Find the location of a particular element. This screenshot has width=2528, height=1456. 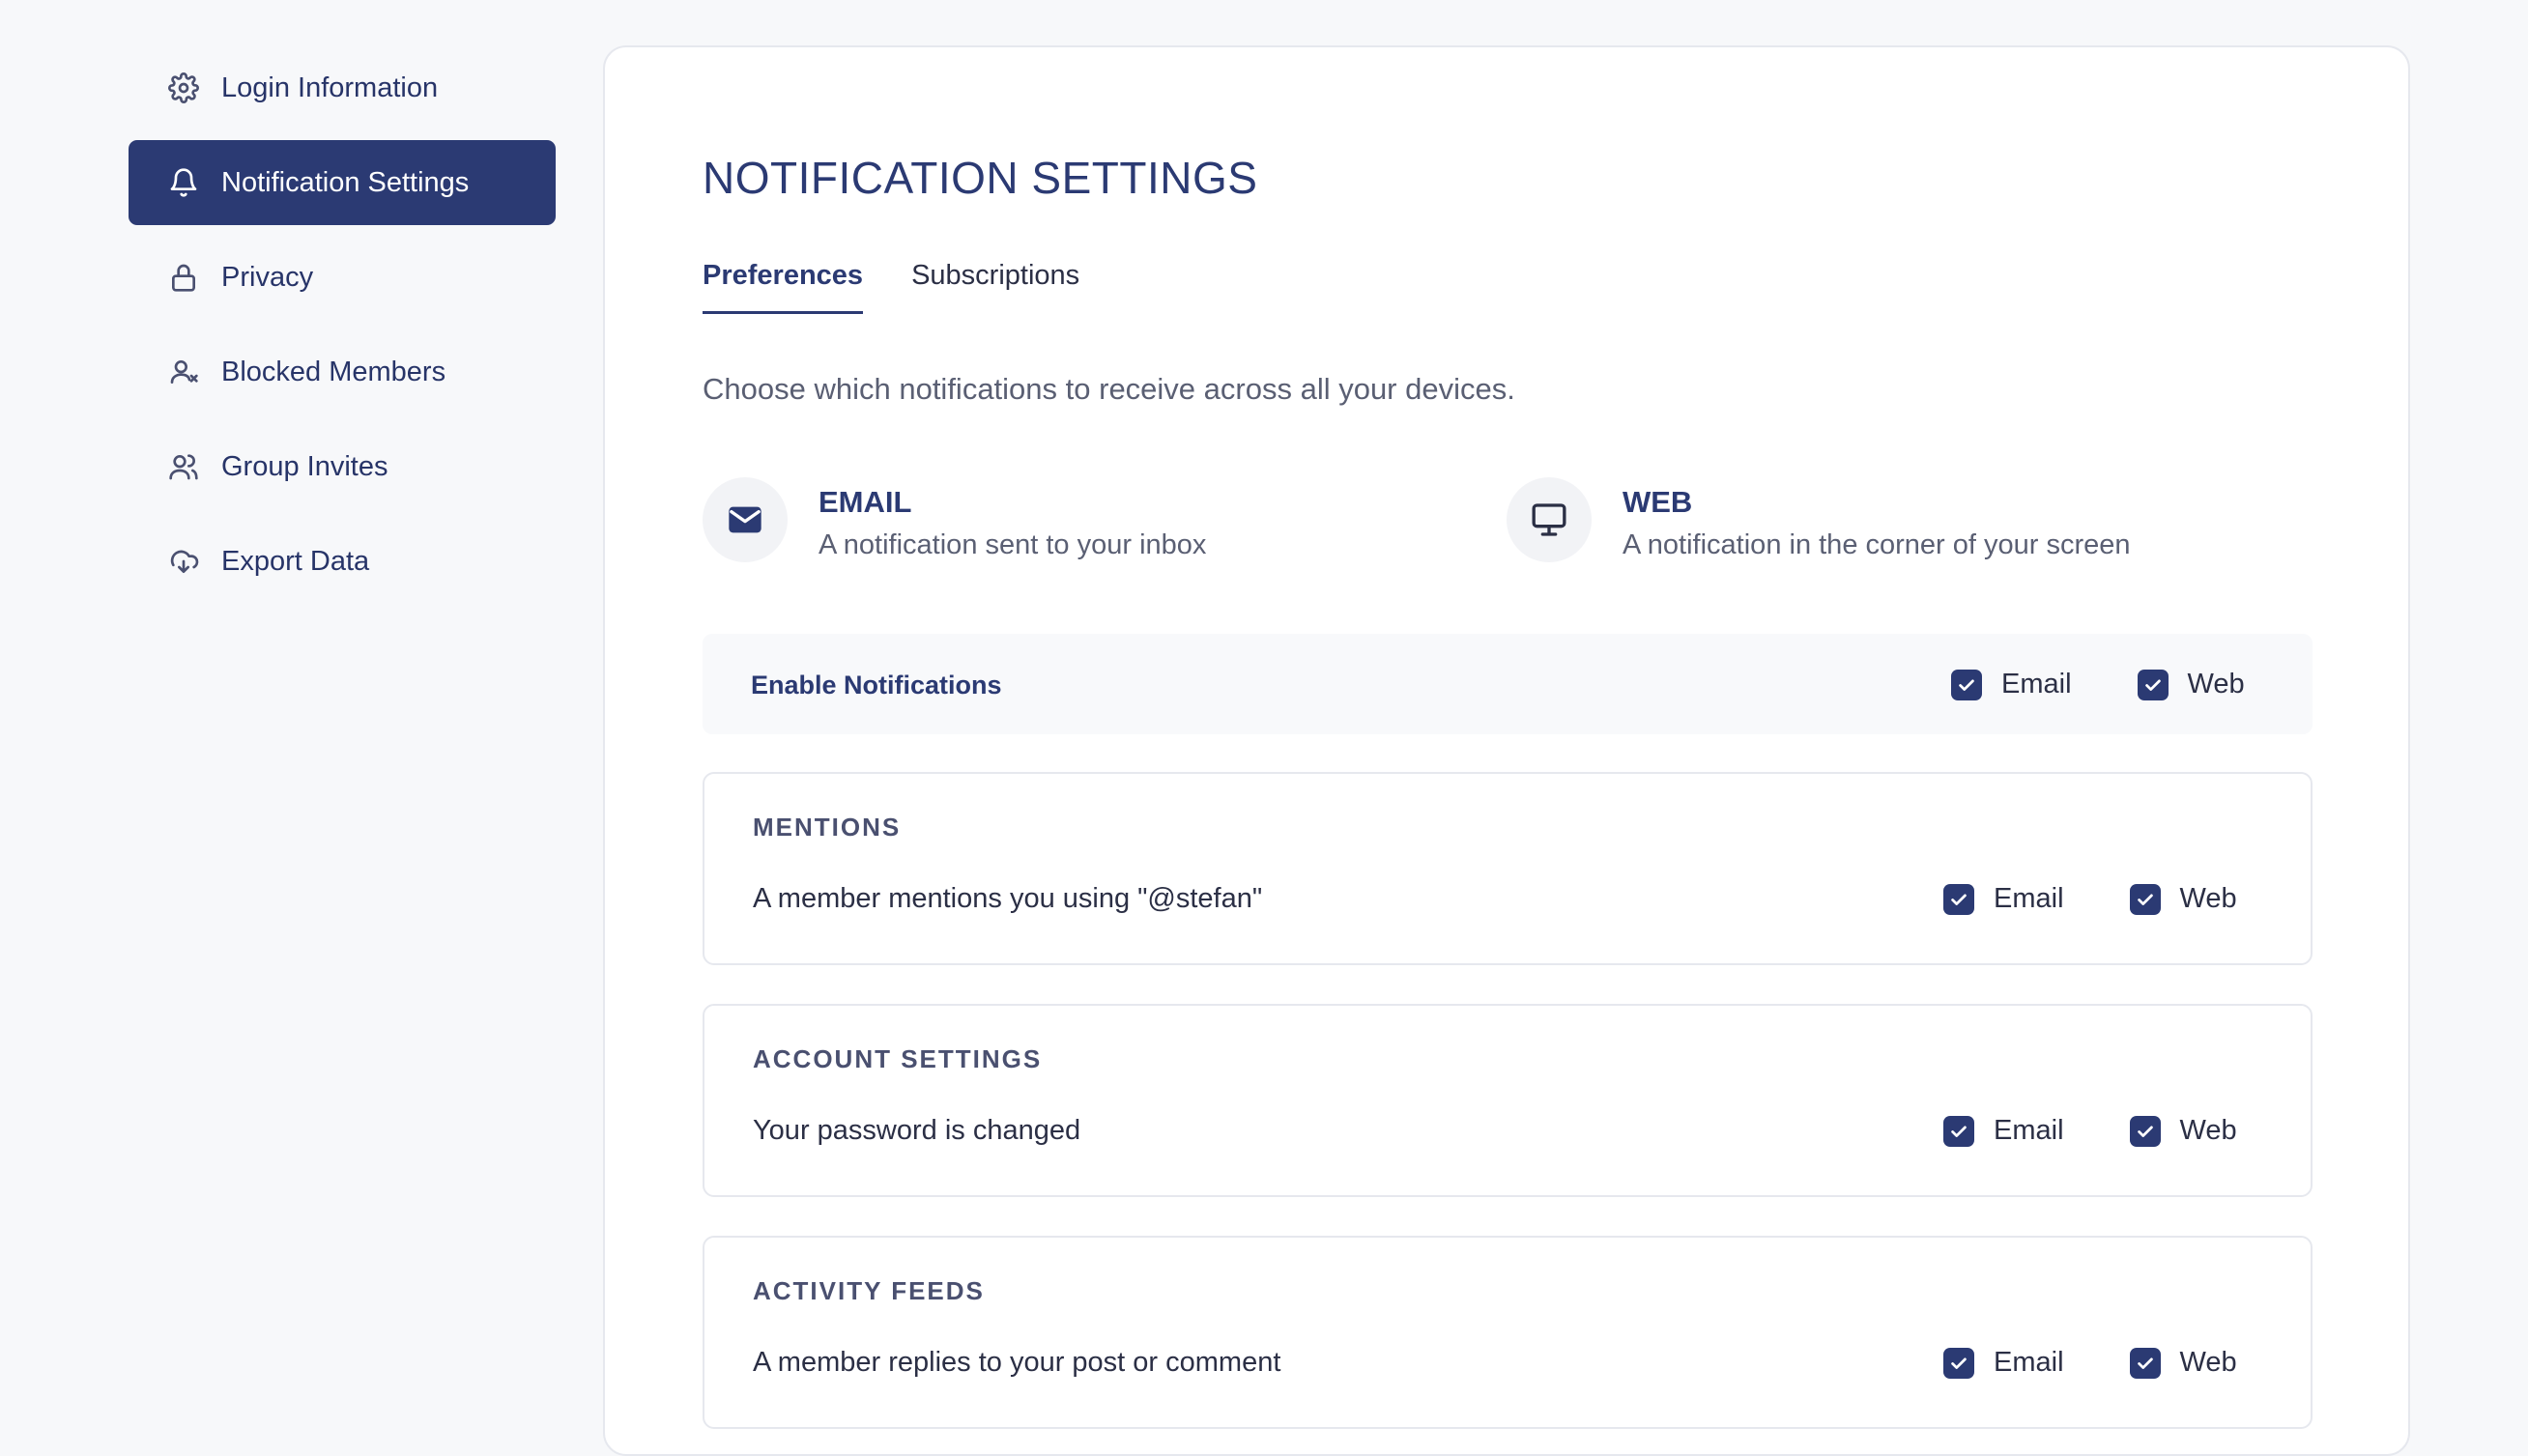

channel-description: A notification sent to your inbox is located at coordinates (1013, 545).